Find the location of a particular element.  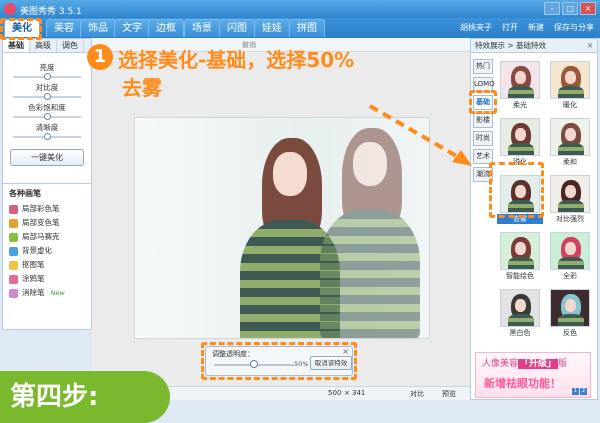

close-button: × is located at coordinates (588, 8).